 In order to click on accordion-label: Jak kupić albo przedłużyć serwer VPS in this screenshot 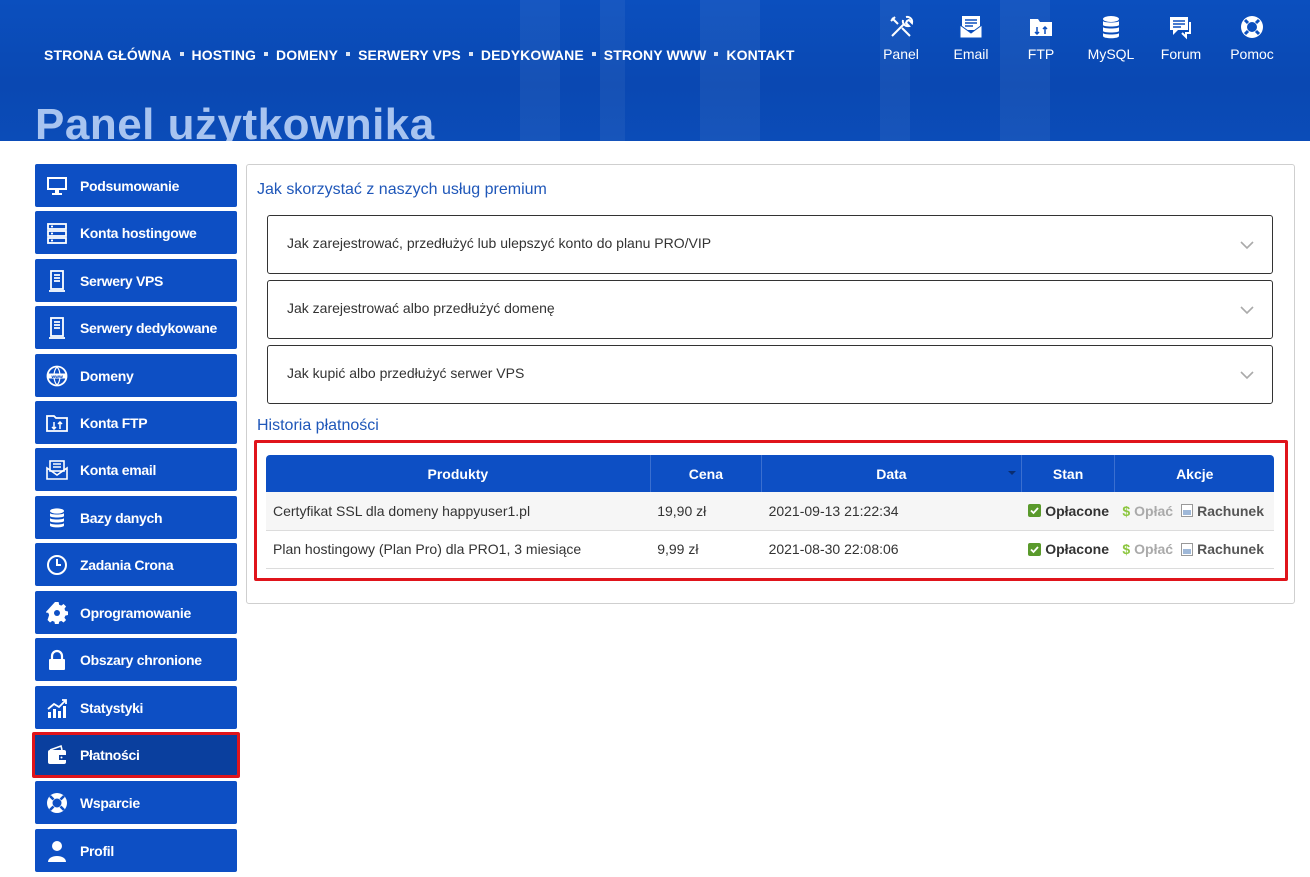, I will do `click(406, 373)`.